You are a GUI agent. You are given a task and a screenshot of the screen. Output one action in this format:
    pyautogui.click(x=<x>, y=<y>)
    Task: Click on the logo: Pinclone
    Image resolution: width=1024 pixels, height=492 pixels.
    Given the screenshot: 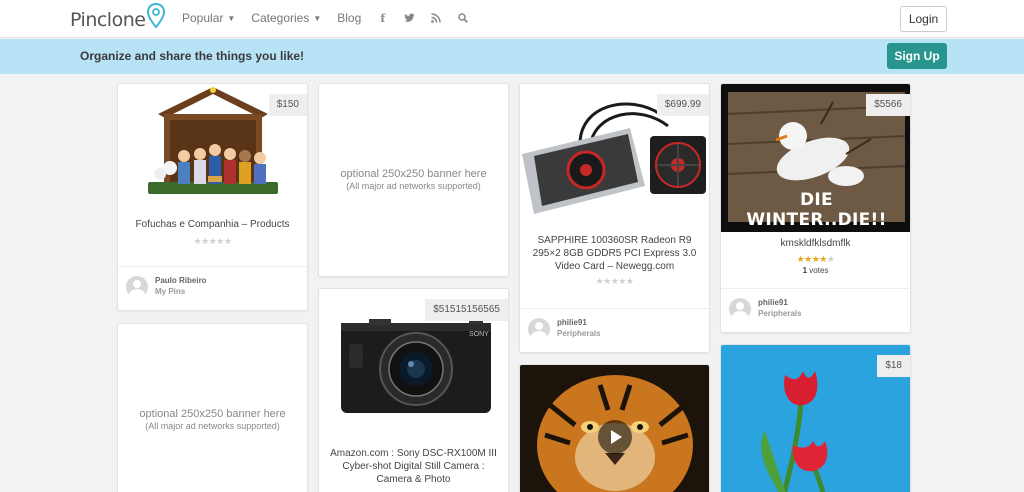 What is the action you would take?
    pyautogui.click(x=118, y=18)
    